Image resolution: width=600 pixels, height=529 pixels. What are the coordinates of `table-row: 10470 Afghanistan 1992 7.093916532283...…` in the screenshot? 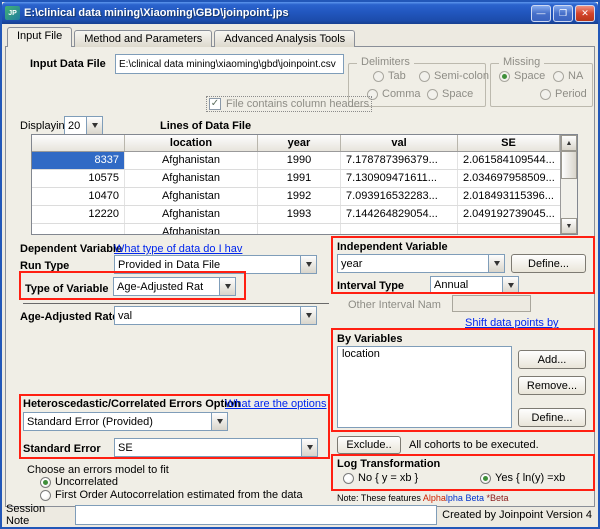 It's located at (296, 197).